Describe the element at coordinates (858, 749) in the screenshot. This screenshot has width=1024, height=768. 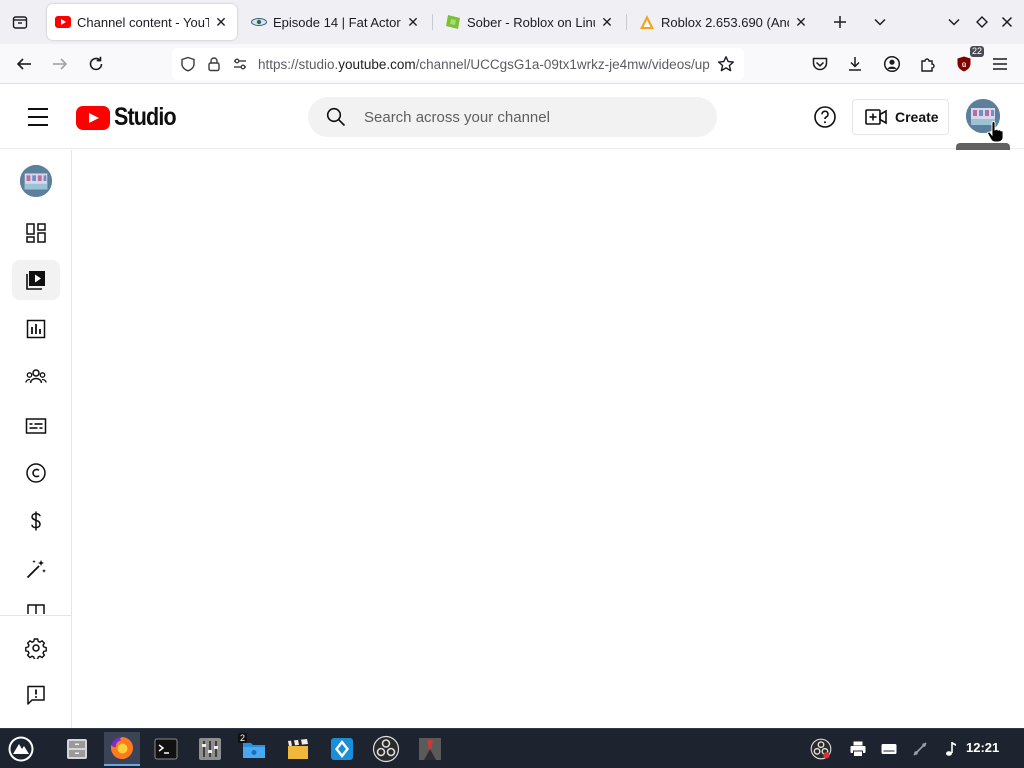
I see `printer-icon` at that location.